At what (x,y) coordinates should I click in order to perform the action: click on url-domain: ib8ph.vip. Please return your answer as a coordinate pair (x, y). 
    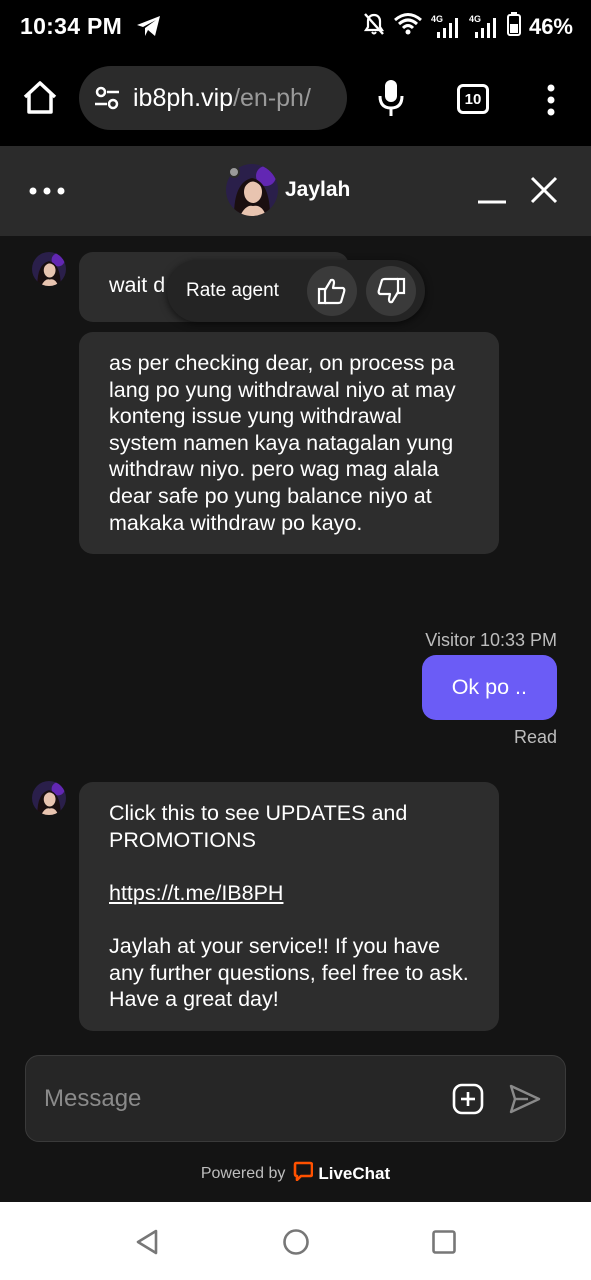
    Looking at the image, I should click on (183, 97).